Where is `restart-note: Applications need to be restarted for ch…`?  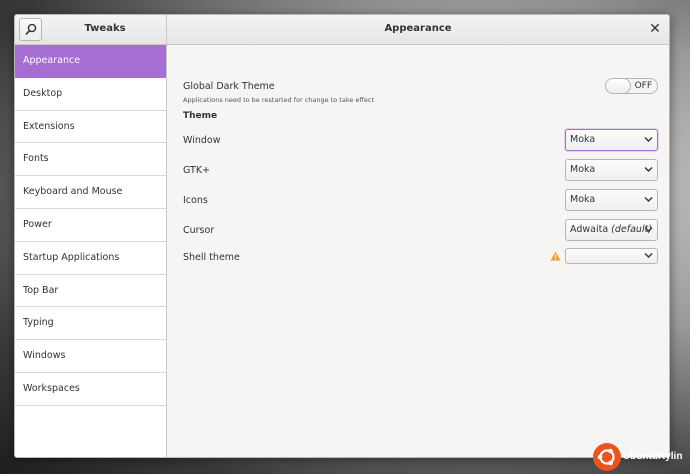
restart-note: Applications need to be restarted for ch… is located at coordinates (279, 100).